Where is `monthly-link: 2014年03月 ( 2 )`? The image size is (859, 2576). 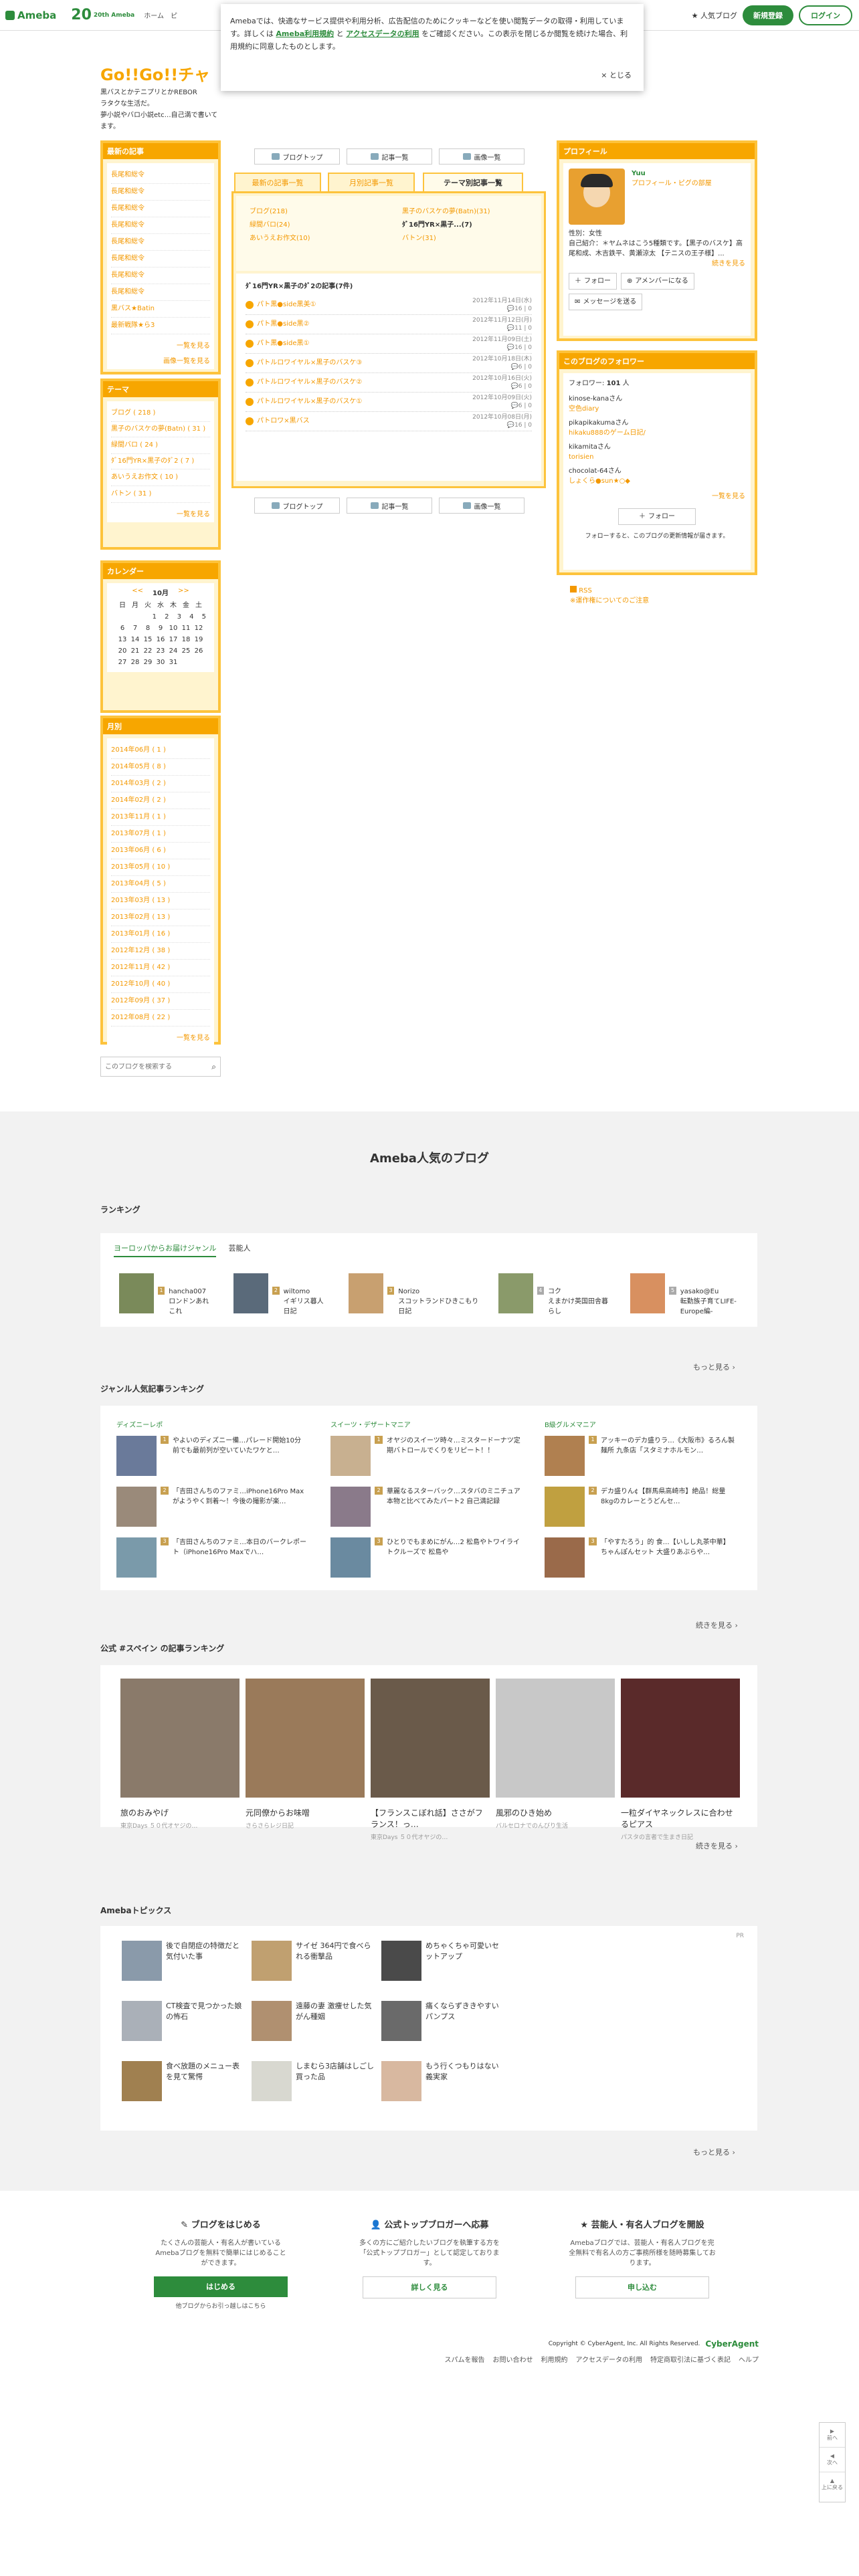 monthly-link: 2014年03月 ( 2 ) is located at coordinates (160, 784).